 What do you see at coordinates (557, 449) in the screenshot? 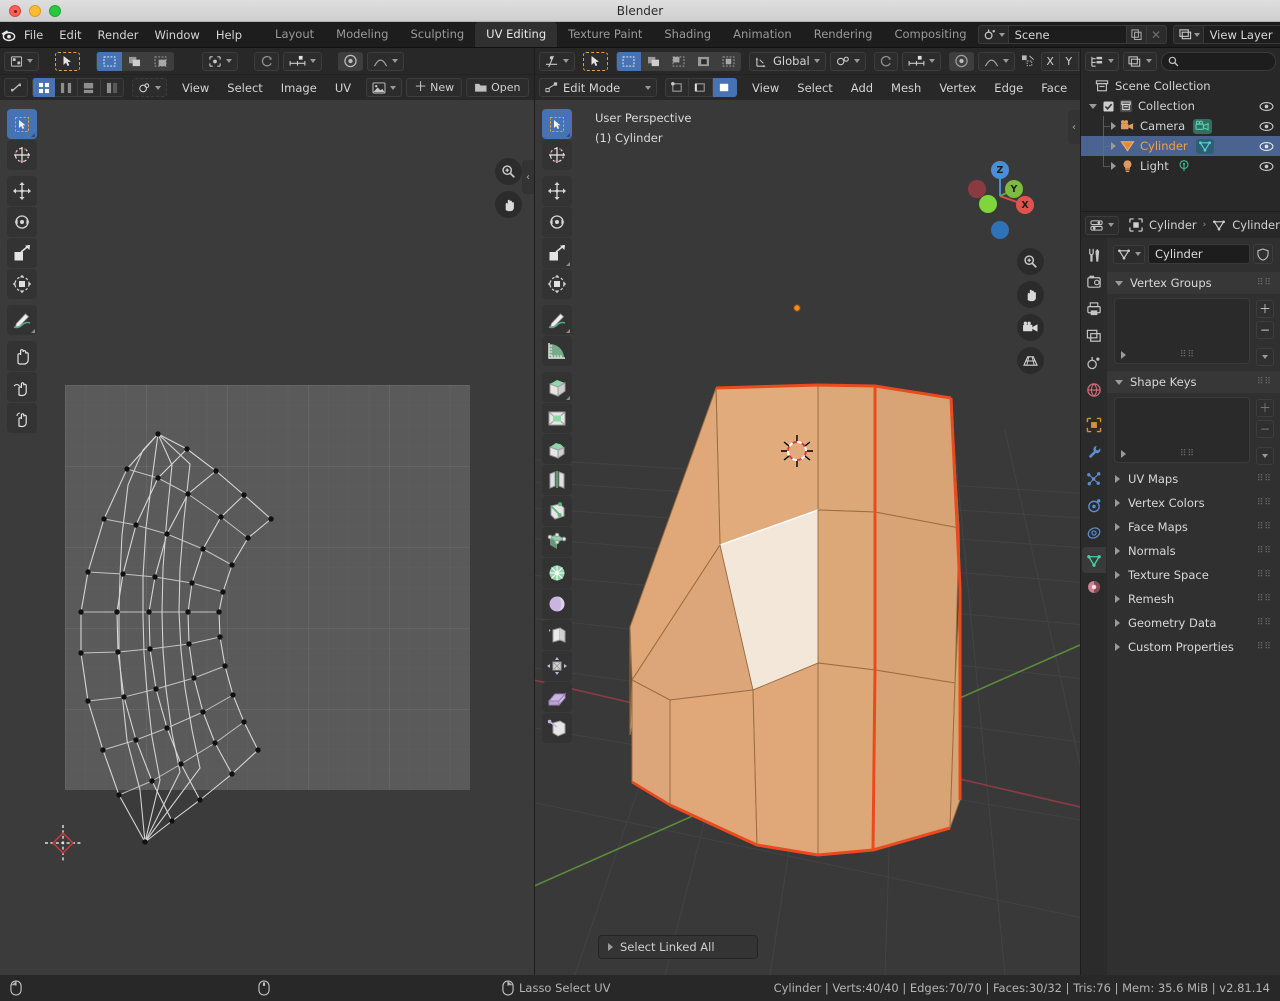
I see `tool-bevel` at bounding box center [557, 449].